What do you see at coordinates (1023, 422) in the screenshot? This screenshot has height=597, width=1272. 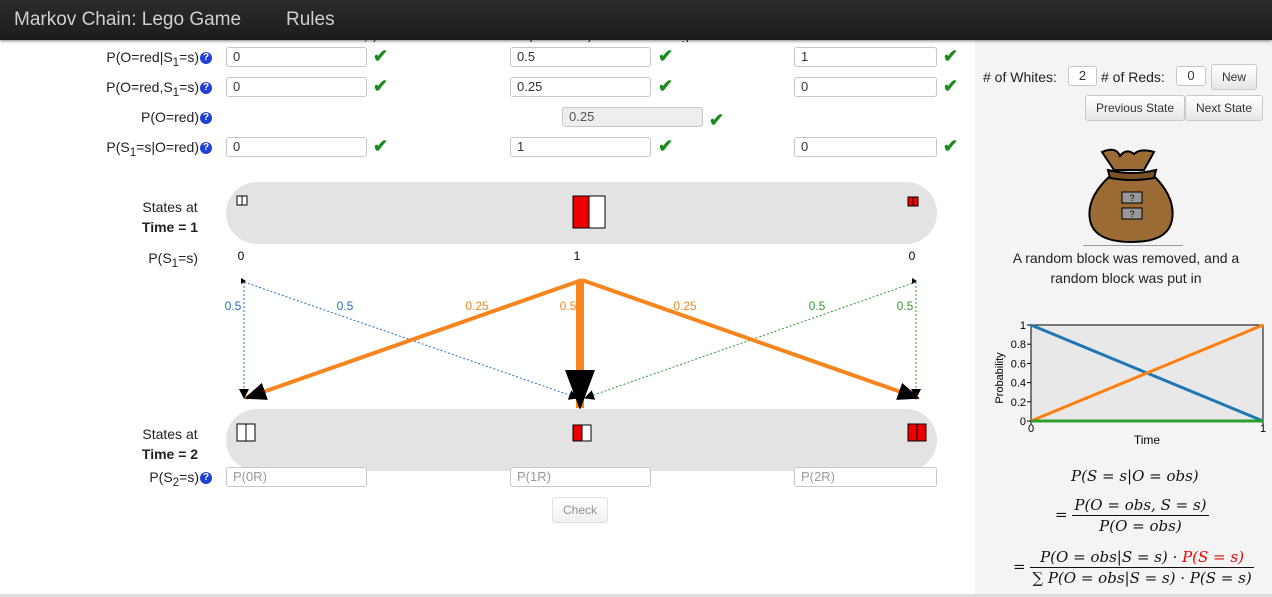 I see `chart-y-tick-label: 0` at bounding box center [1023, 422].